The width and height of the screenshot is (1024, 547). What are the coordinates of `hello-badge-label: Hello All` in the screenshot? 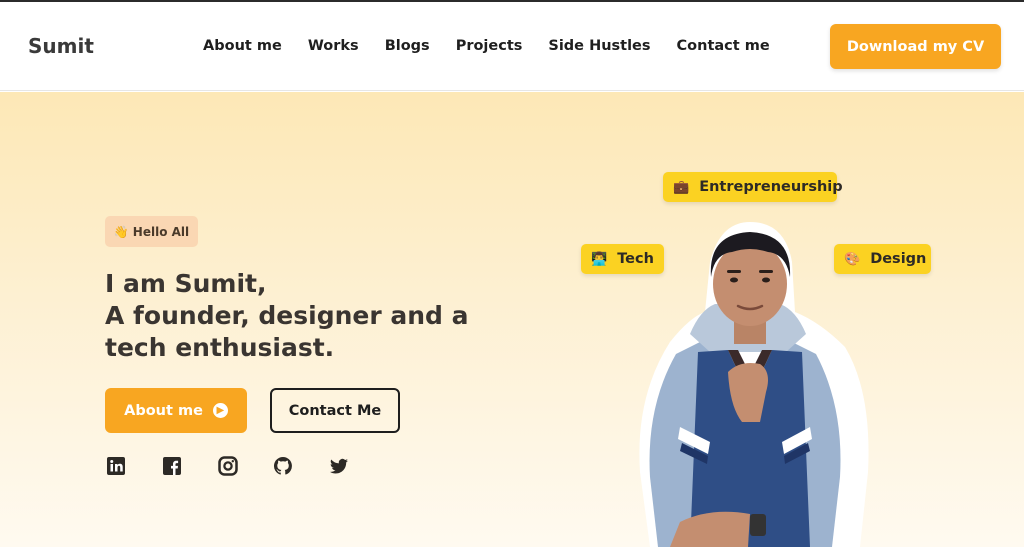 It's located at (161, 231).